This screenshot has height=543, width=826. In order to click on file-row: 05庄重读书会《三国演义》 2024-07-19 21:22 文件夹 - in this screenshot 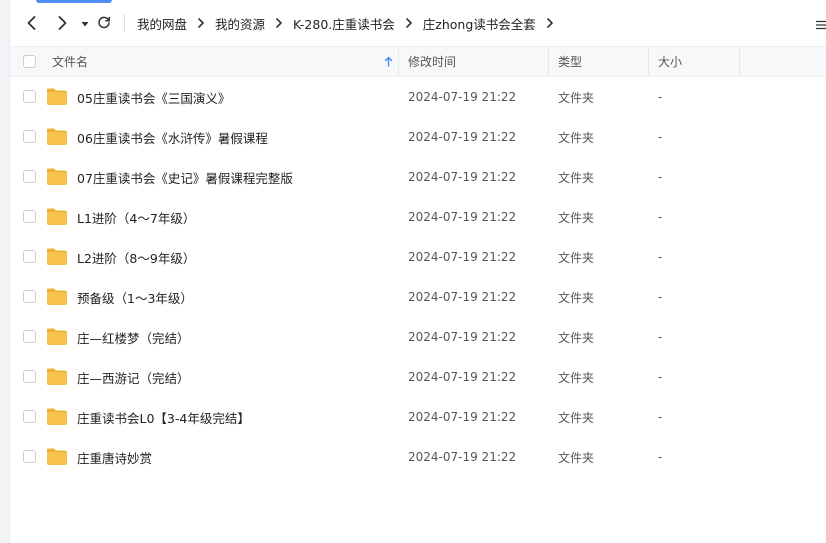, I will do `click(418, 97)`.